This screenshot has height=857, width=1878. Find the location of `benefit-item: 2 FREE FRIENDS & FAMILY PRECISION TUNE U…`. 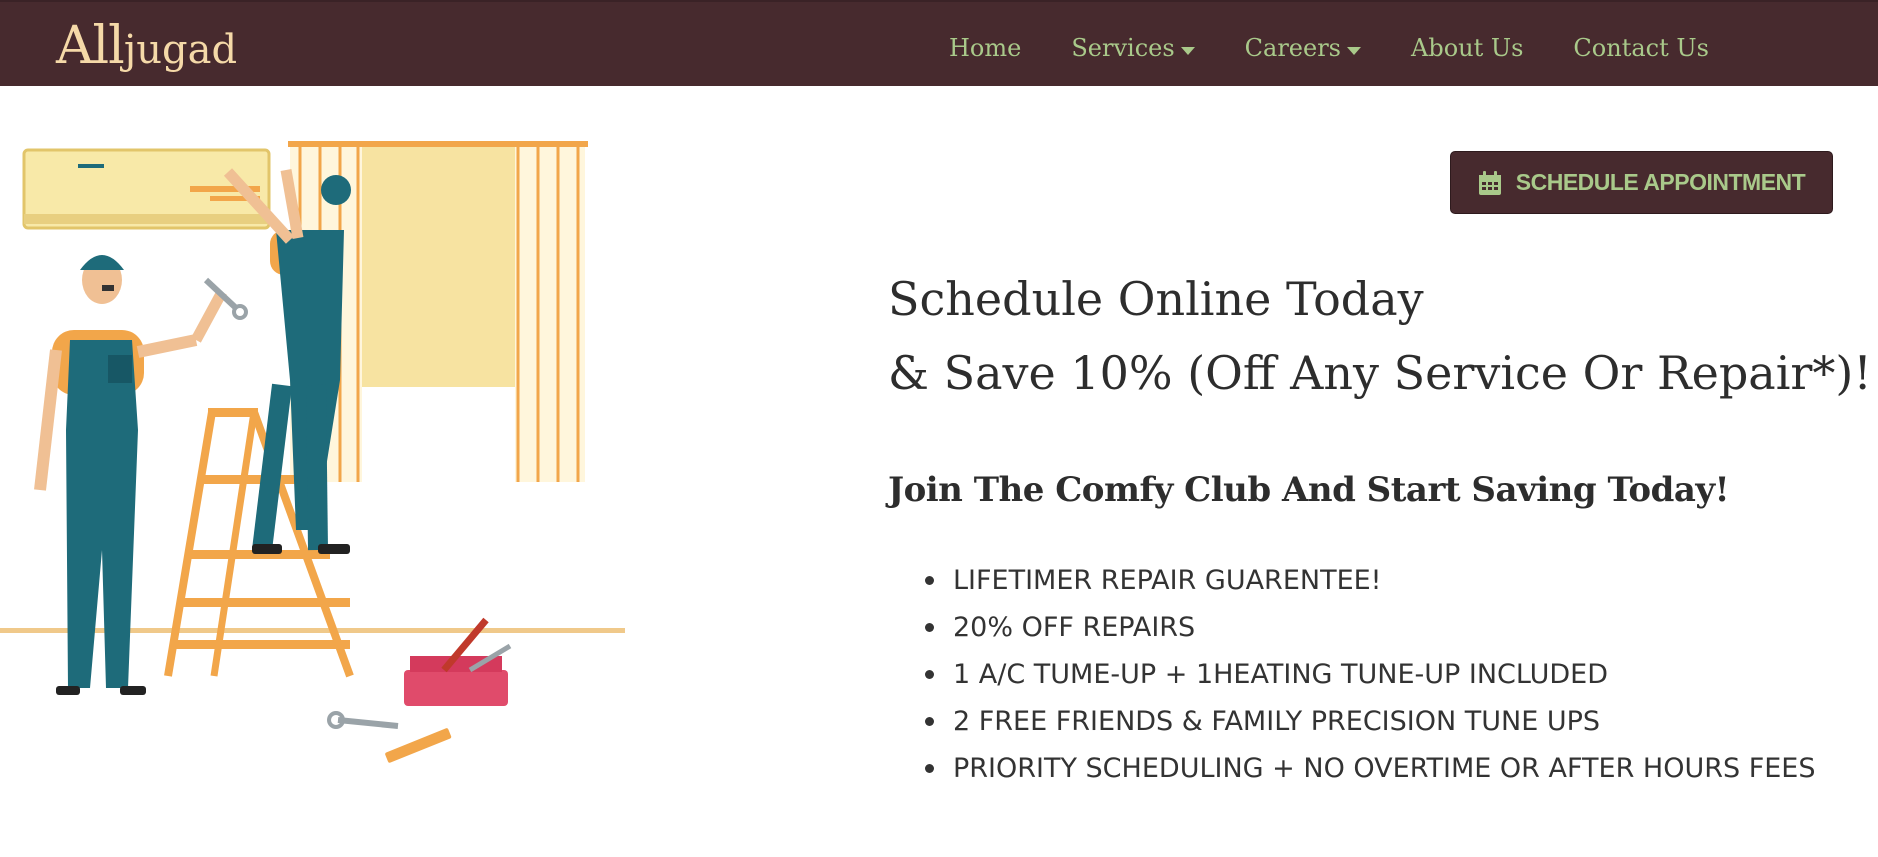

benefit-item: 2 FREE FRIENDS & FAMILY PRECISION TUNE U… is located at coordinates (1375, 721).